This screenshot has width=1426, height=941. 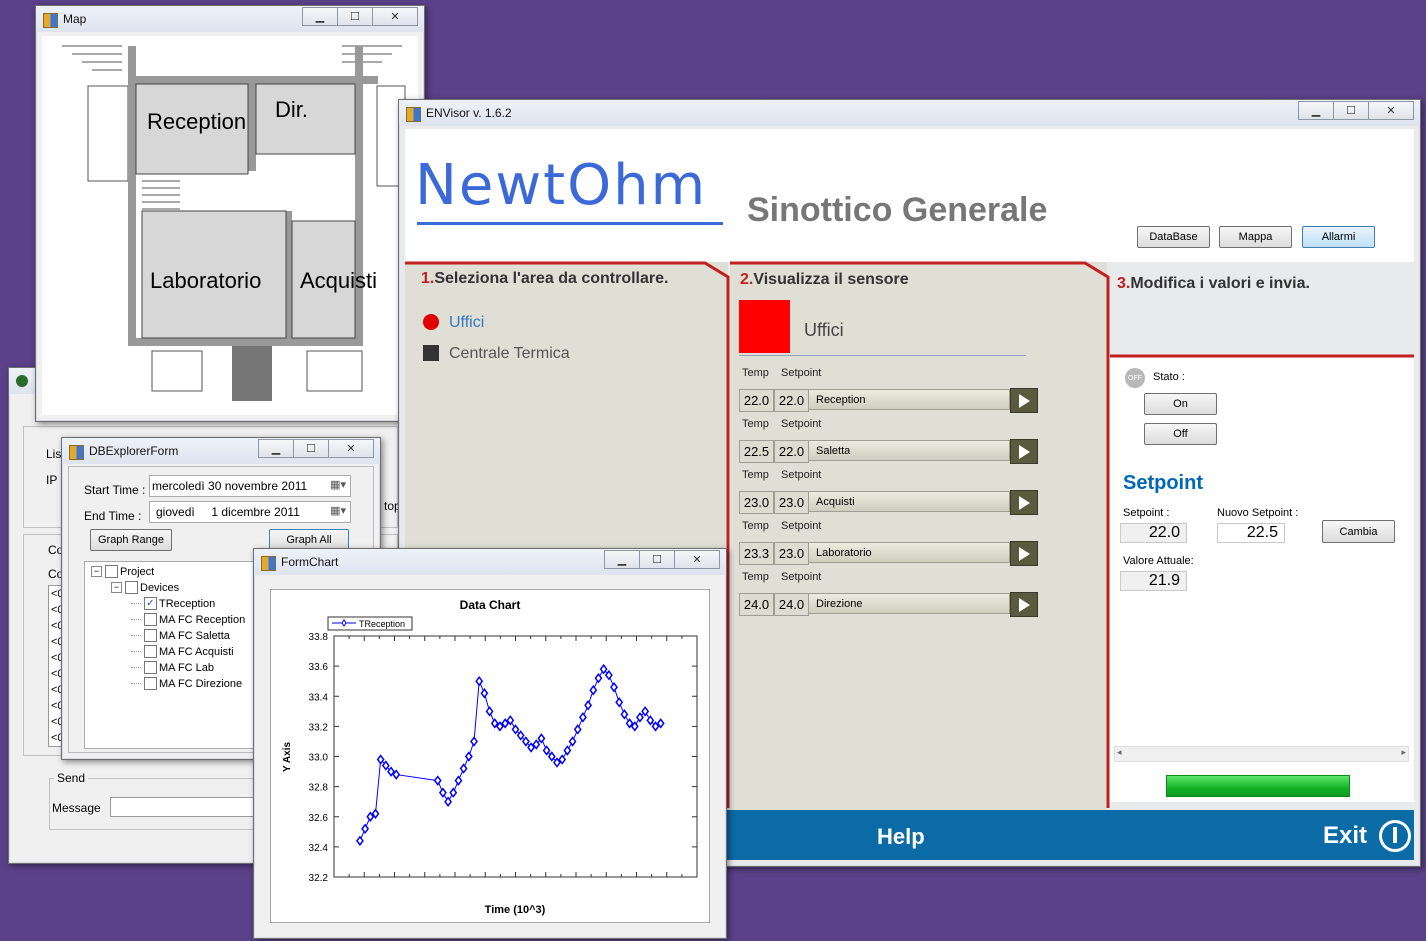 I want to click on y-tick-label: 33.8, so click(x=319, y=637).